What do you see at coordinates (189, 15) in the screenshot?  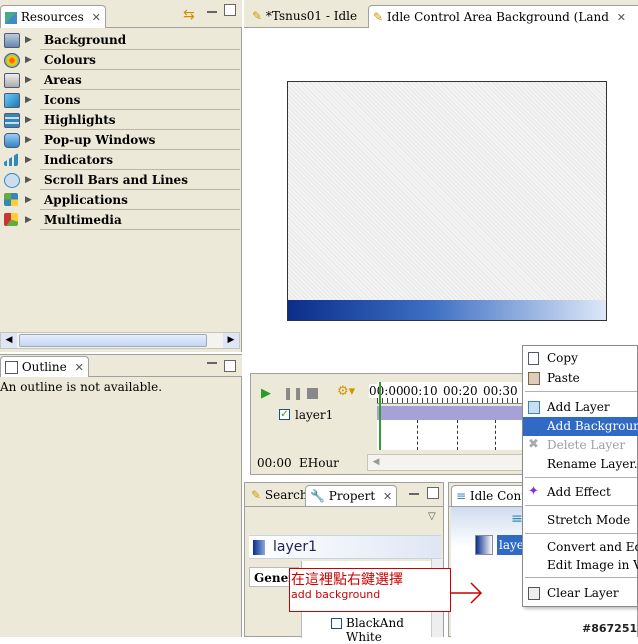 I see `link-editor-icon: ⇆` at bounding box center [189, 15].